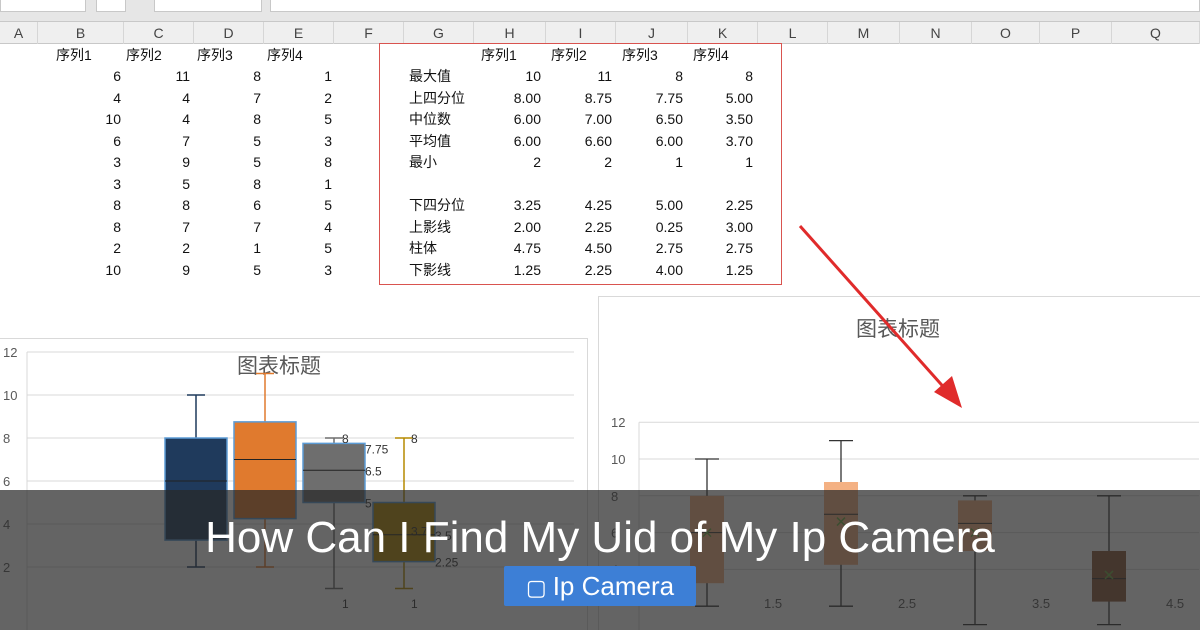  I want to click on stats-cell: 3.00, so click(728, 227).